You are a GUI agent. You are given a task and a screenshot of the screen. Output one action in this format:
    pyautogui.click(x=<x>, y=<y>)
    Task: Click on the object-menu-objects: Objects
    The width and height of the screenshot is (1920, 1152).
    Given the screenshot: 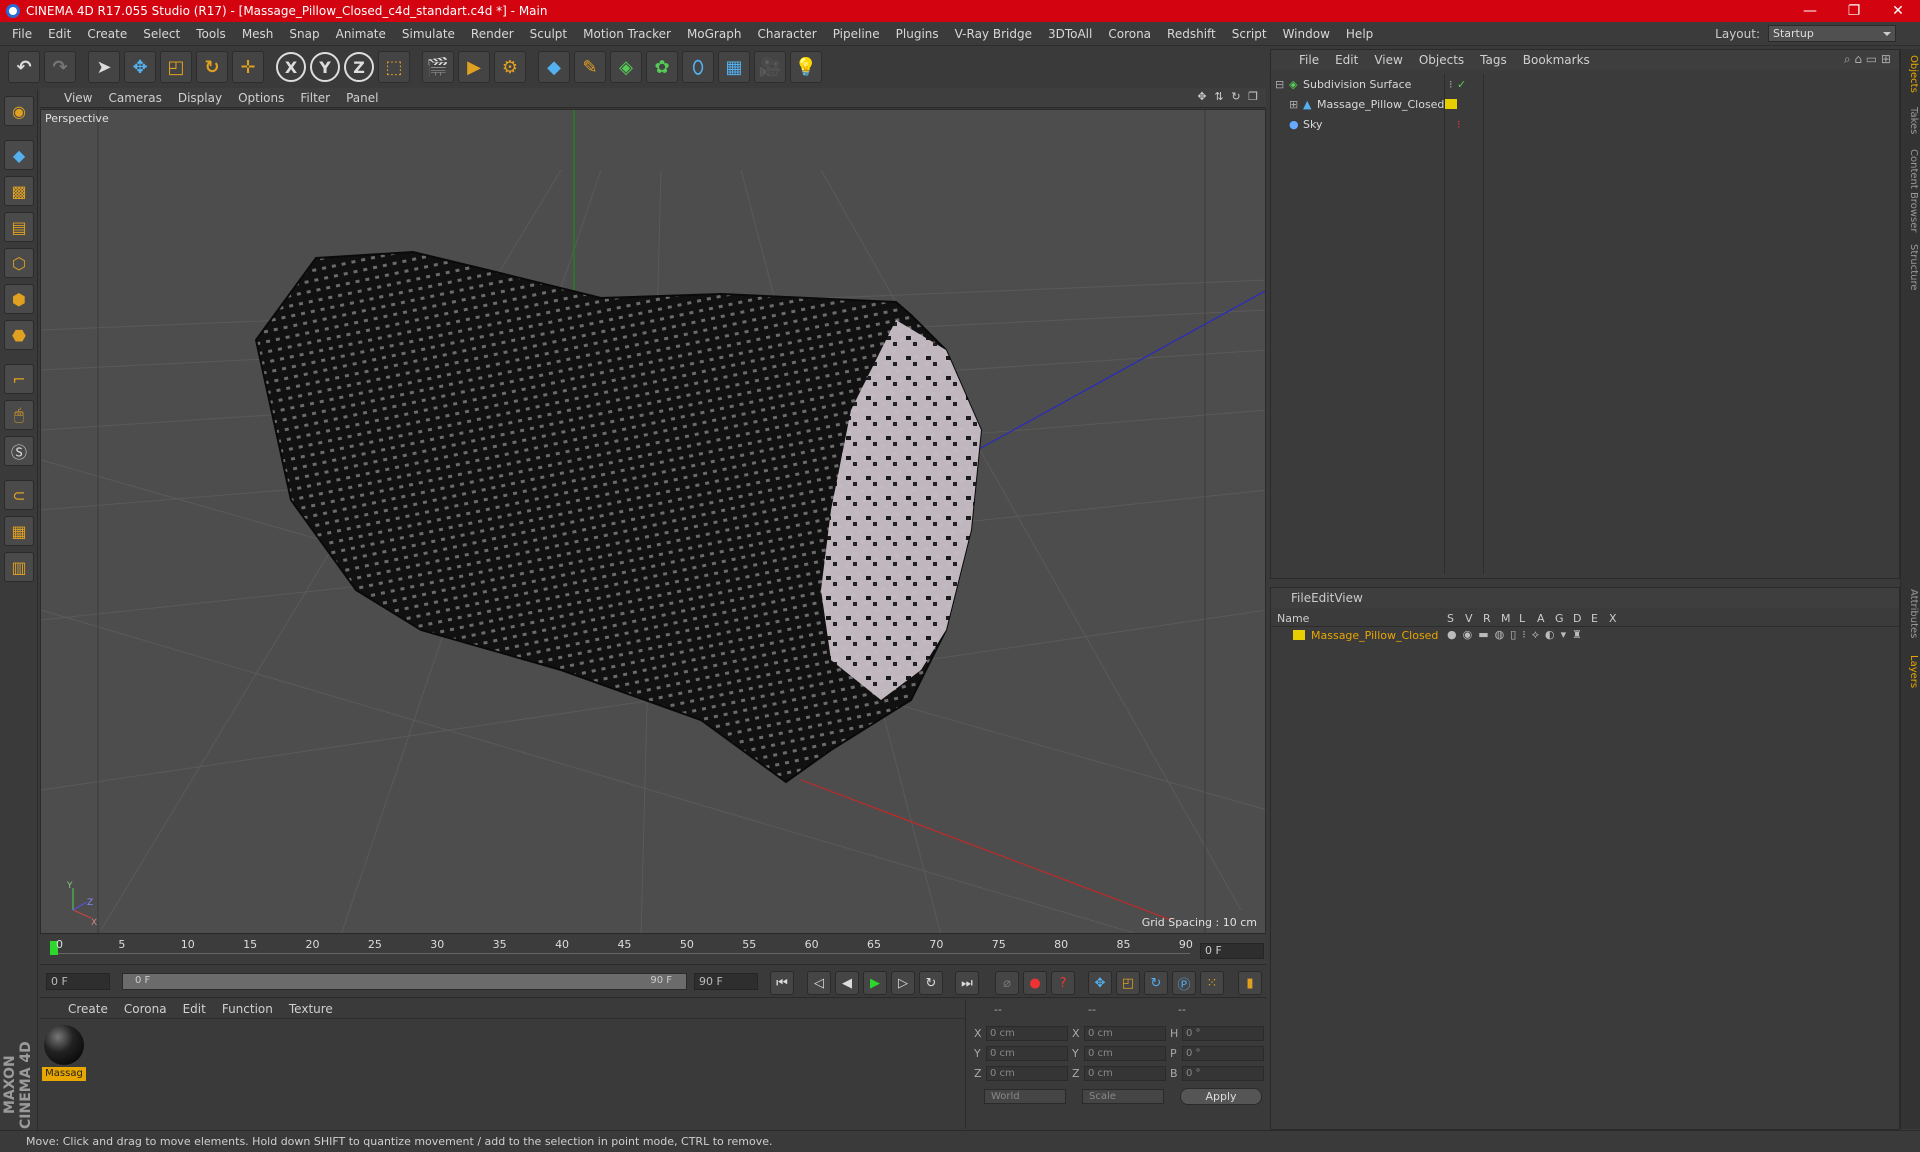 What is the action you would take?
    pyautogui.click(x=1441, y=60)
    